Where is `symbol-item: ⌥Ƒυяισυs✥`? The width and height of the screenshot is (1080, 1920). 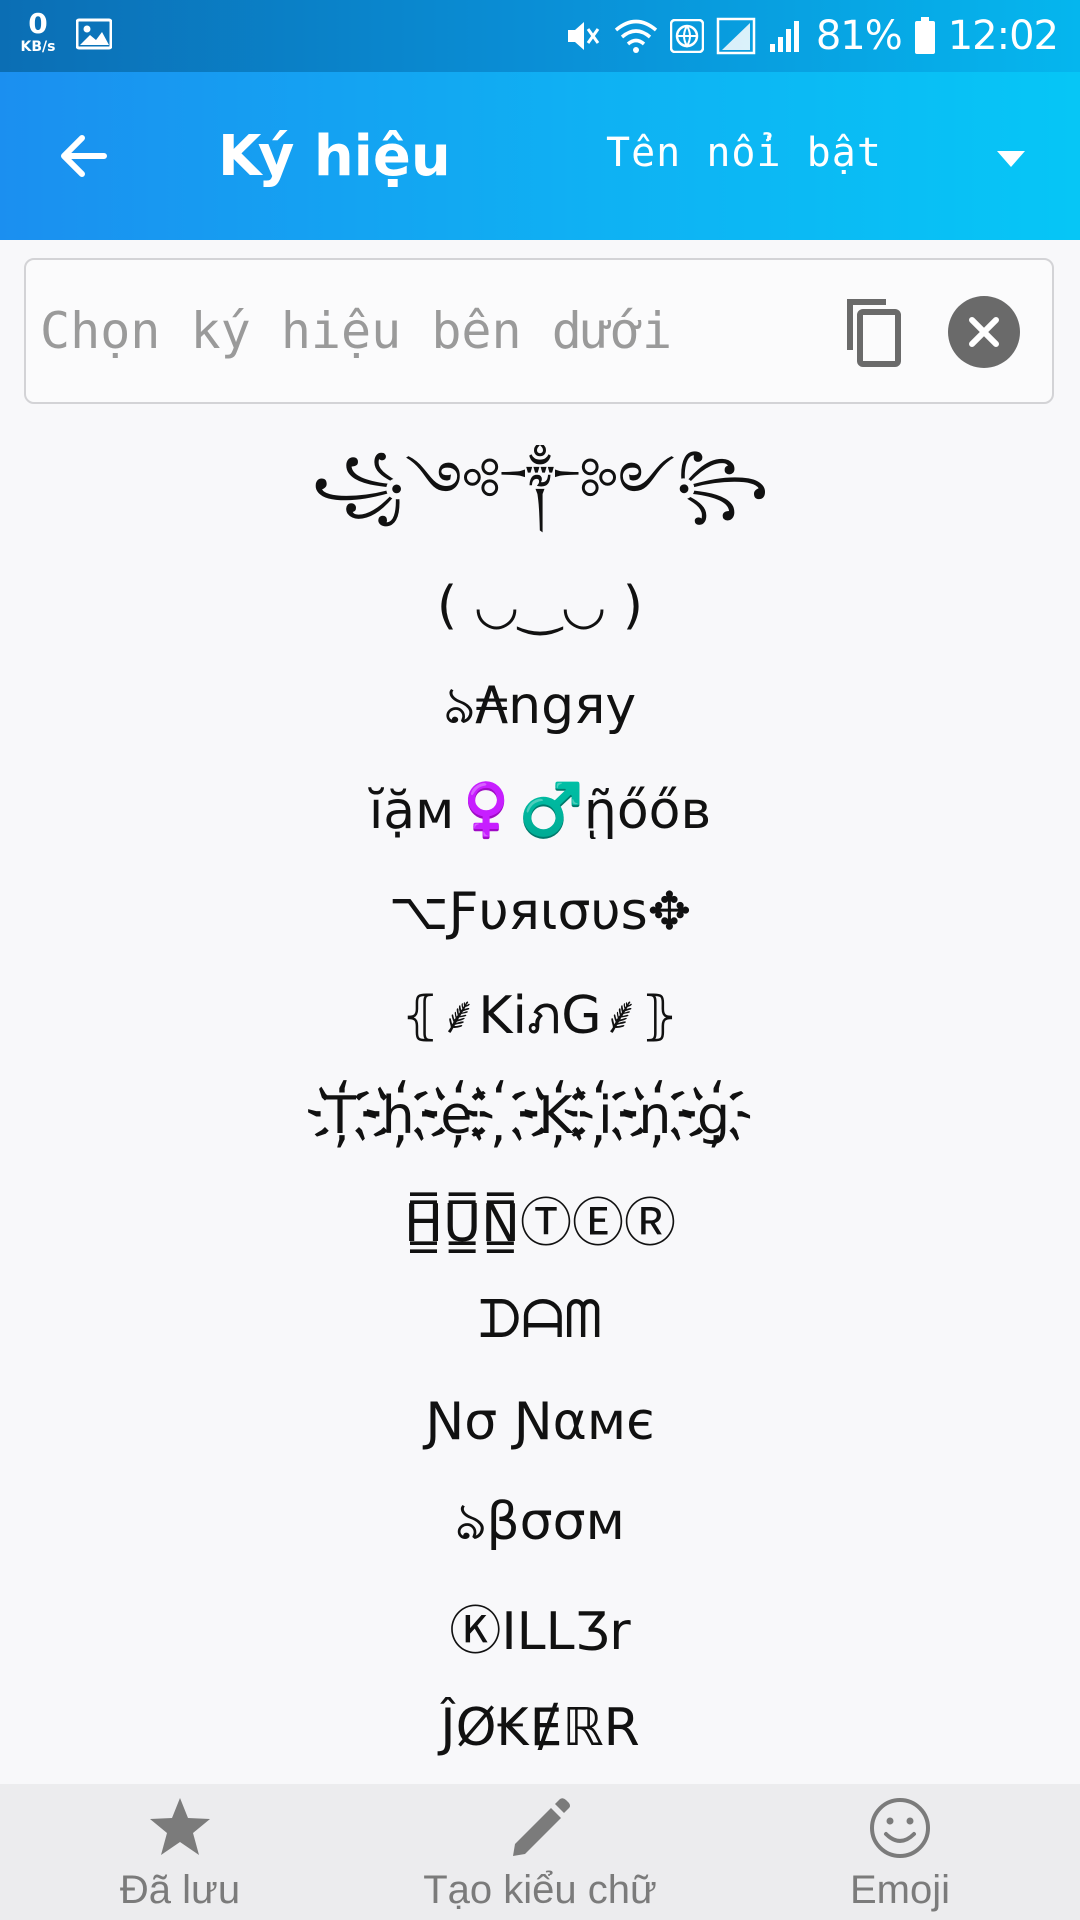 symbol-item: ⌥Ƒυяισυs✥ is located at coordinates (540, 912).